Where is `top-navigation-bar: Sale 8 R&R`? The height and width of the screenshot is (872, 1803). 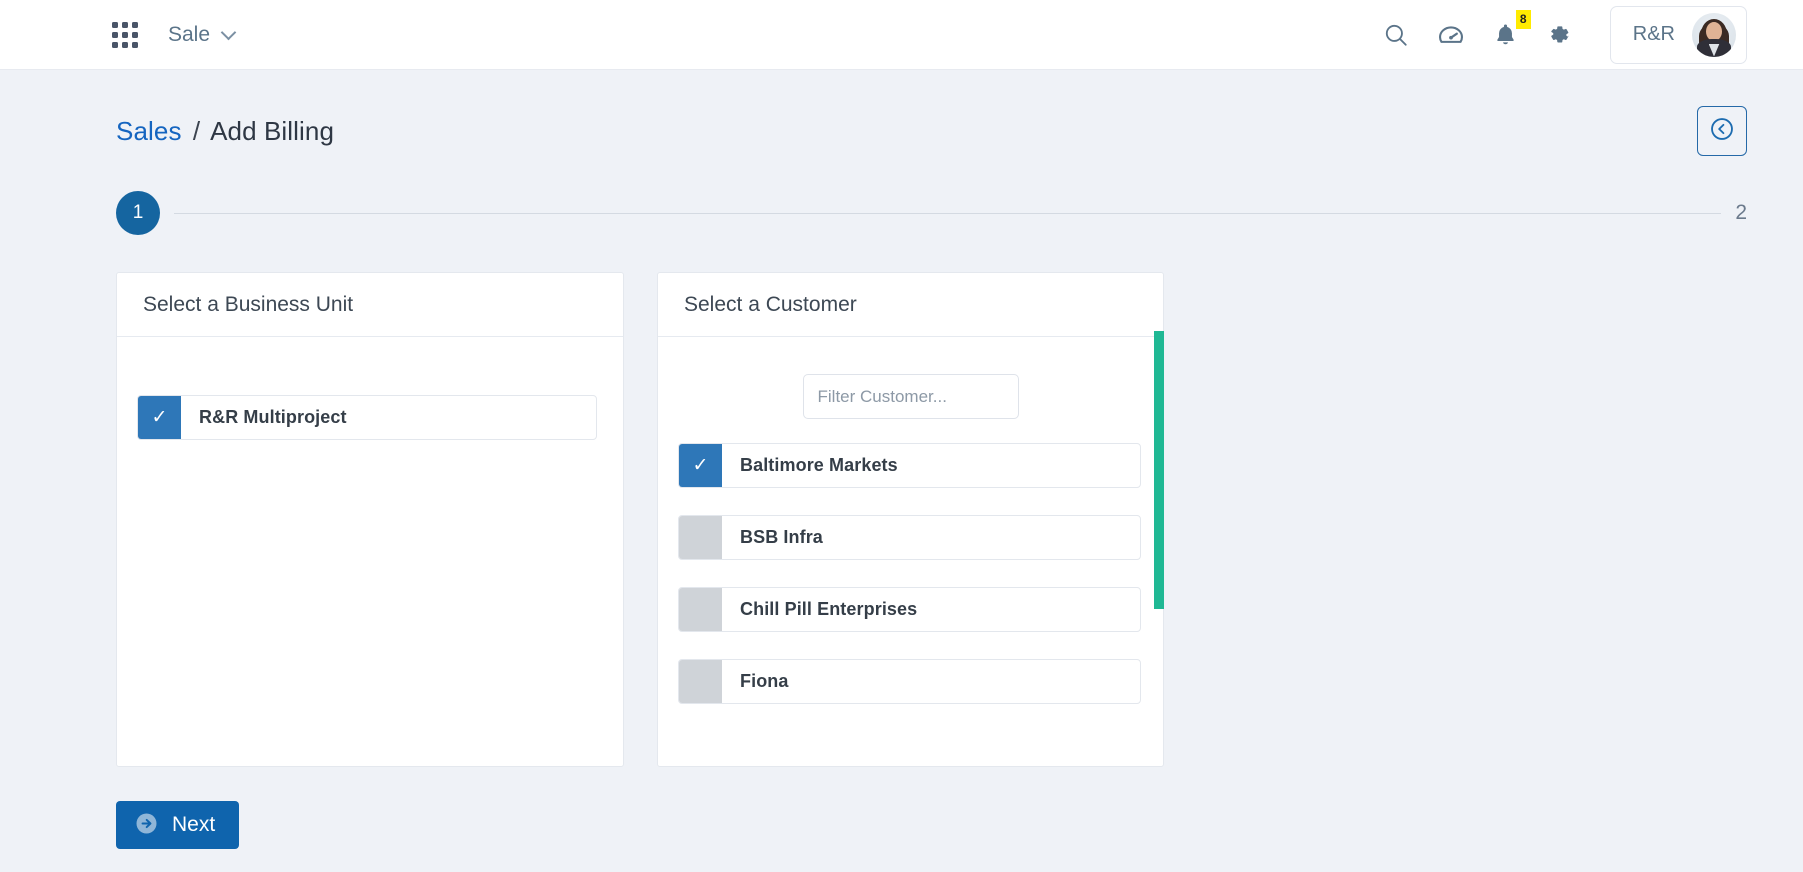
top-navigation-bar: Sale 8 R&R is located at coordinates (901, 35).